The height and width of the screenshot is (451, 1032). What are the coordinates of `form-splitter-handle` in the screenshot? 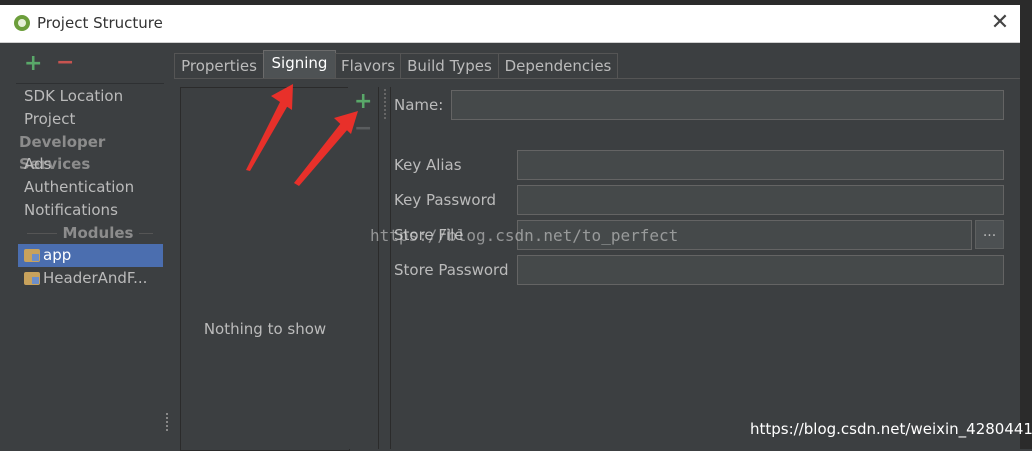 It's located at (385, 268).